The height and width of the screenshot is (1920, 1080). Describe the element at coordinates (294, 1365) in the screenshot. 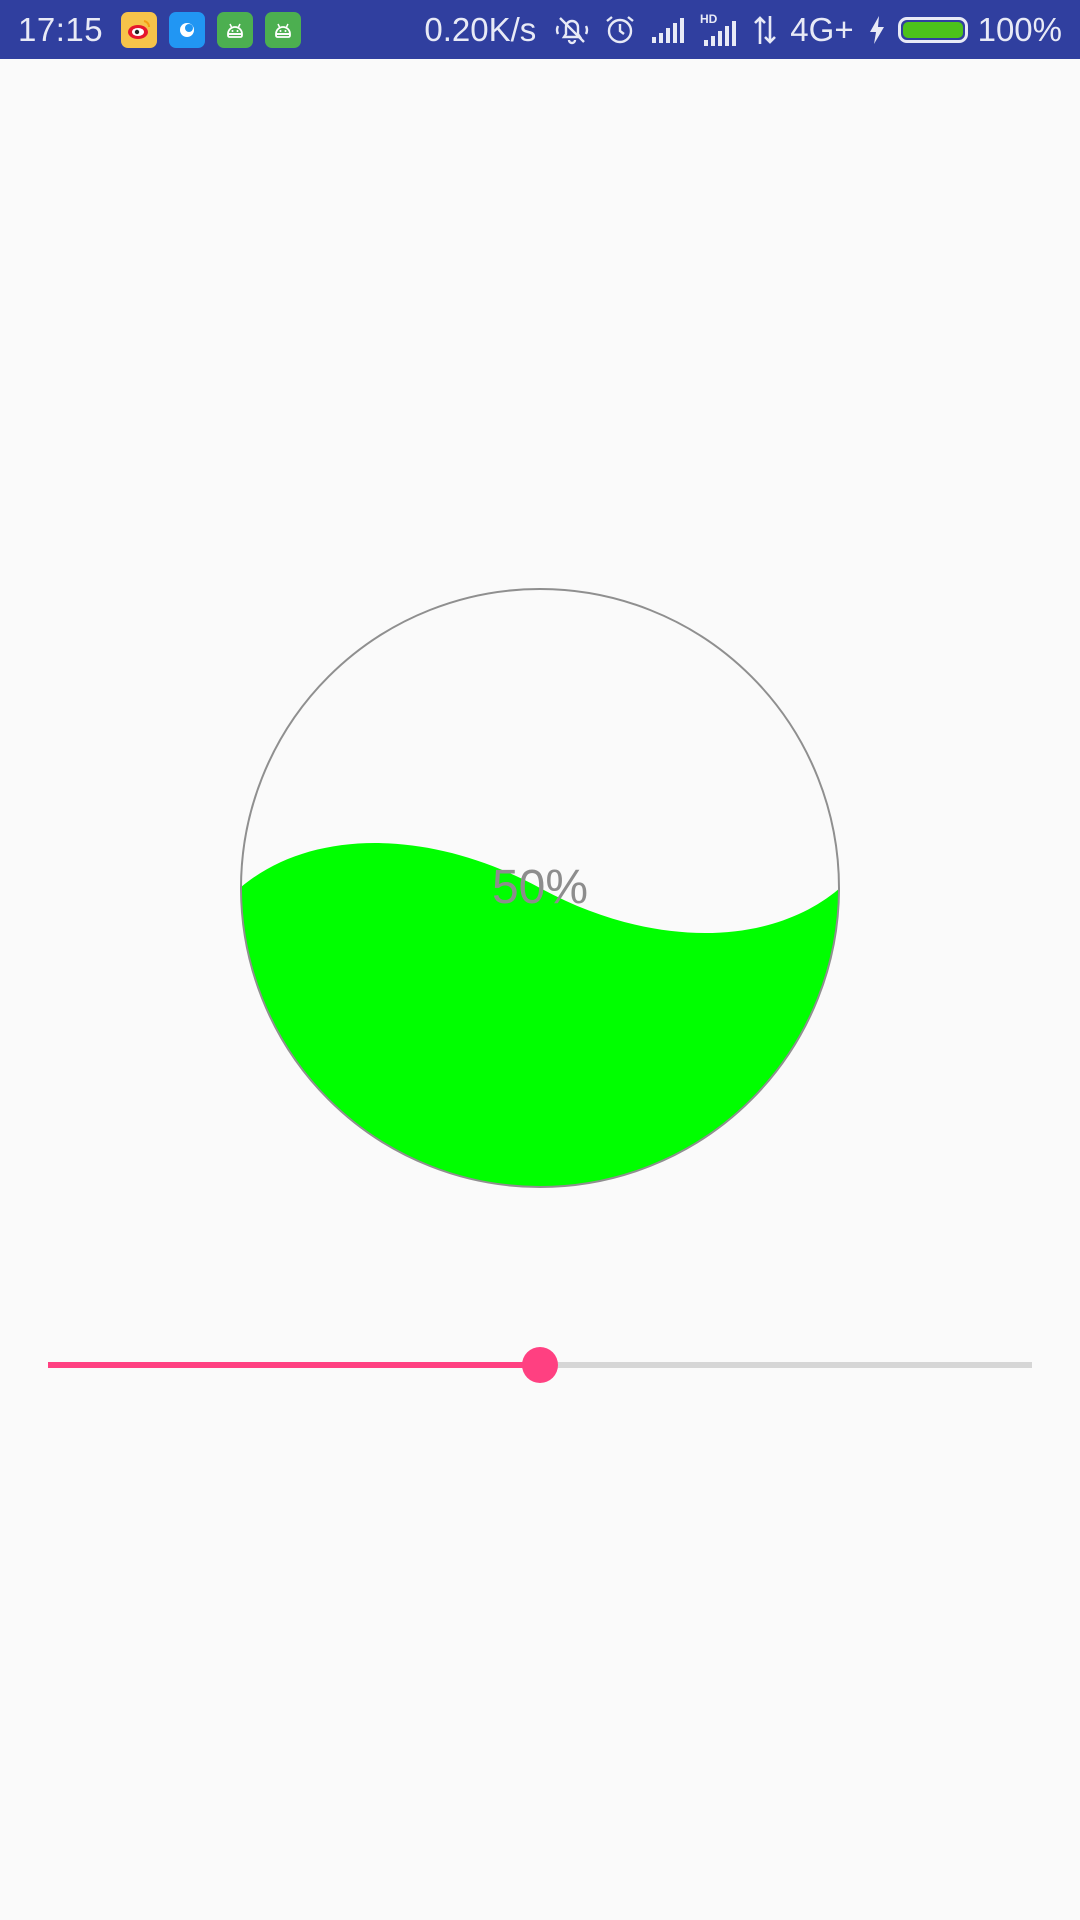

I see `slider-fill` at that location.